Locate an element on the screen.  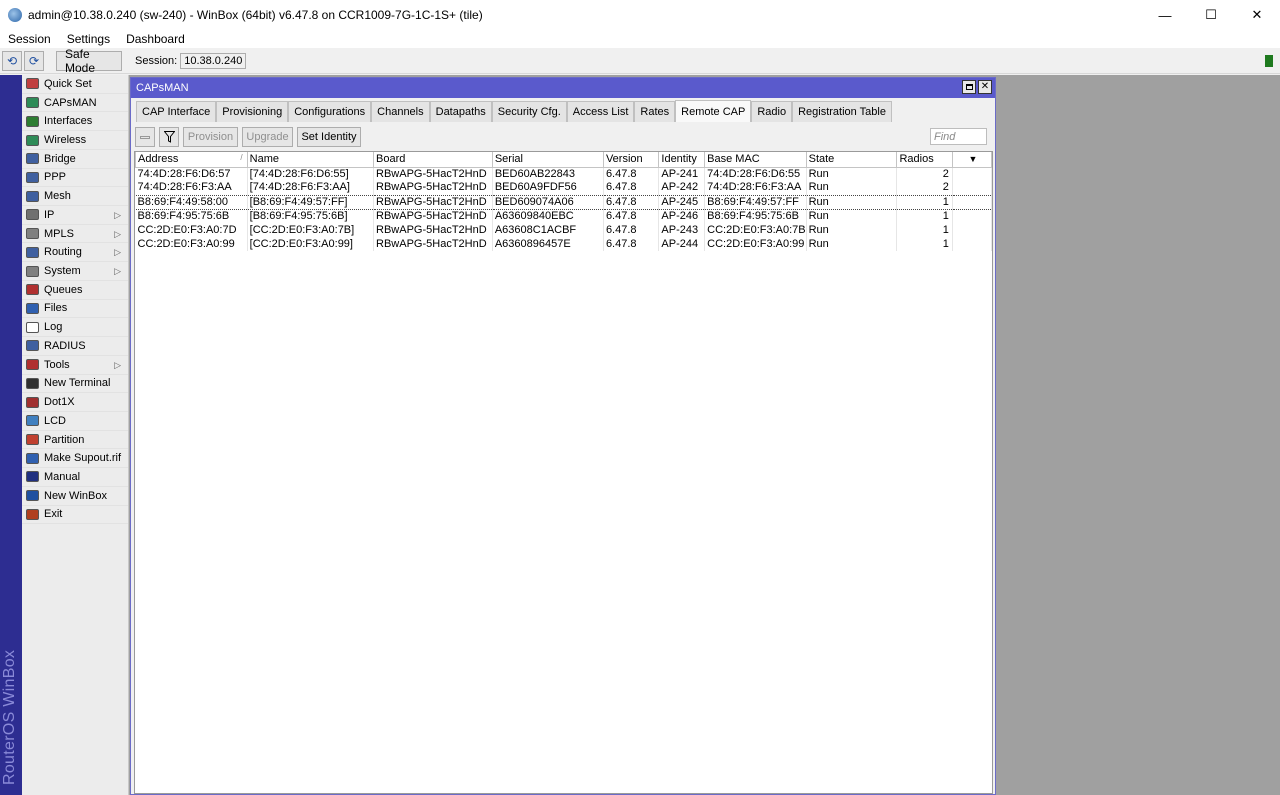
sidebar-item-mpls: MPLS ▷ is located at coordinates (75, 234).